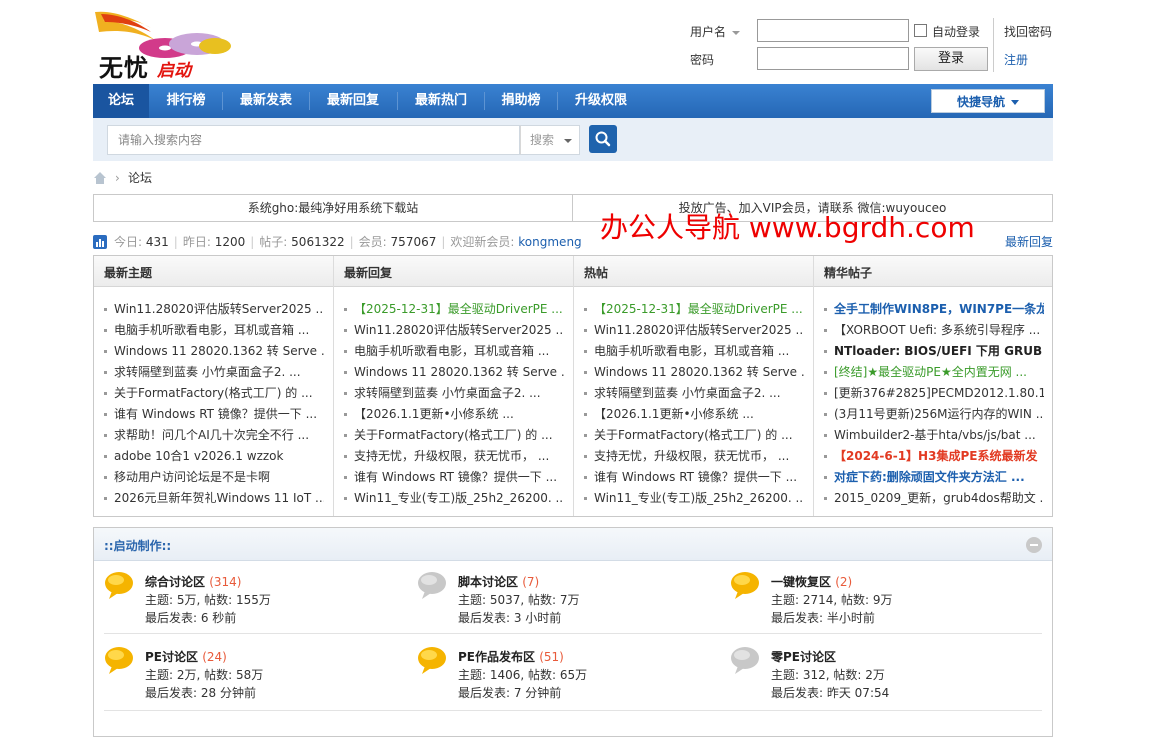  Describe the element at coordinates (833, 30) in the screenshot. I see `username-input` at that location.